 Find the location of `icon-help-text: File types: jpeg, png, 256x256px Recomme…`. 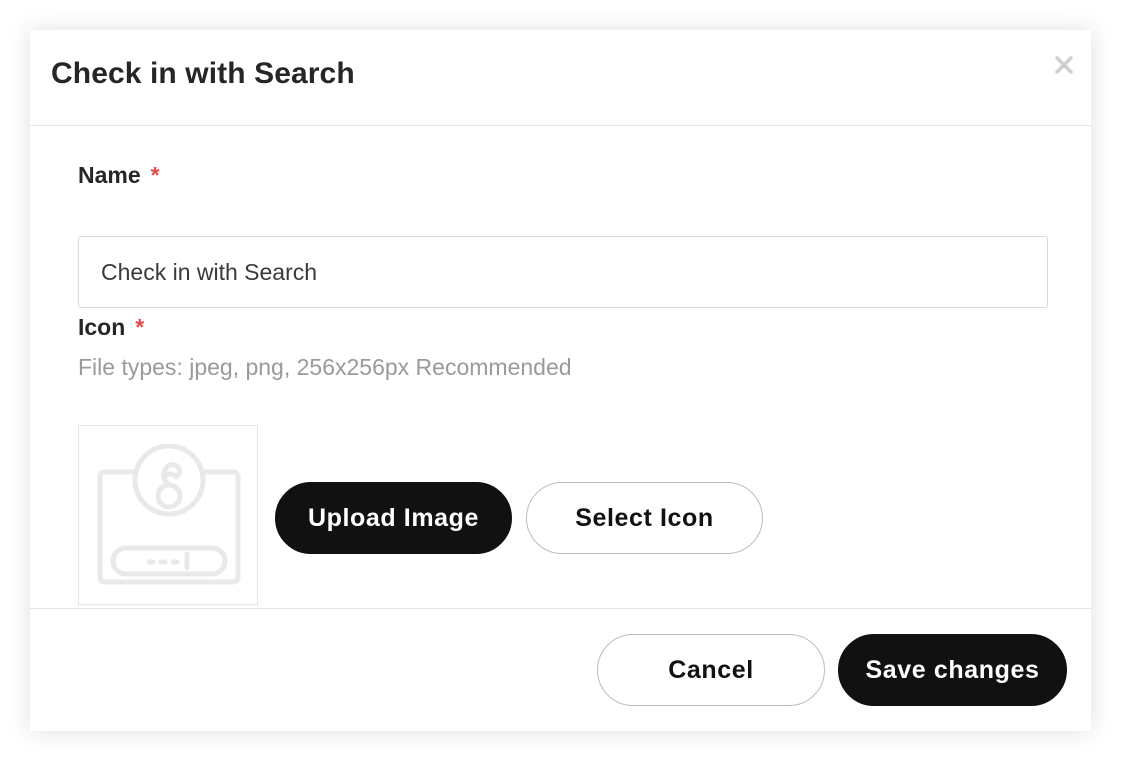

icon-help-text: File types: jpeg, png, 256x256px Recomme… is located at coordinates (325, 367).